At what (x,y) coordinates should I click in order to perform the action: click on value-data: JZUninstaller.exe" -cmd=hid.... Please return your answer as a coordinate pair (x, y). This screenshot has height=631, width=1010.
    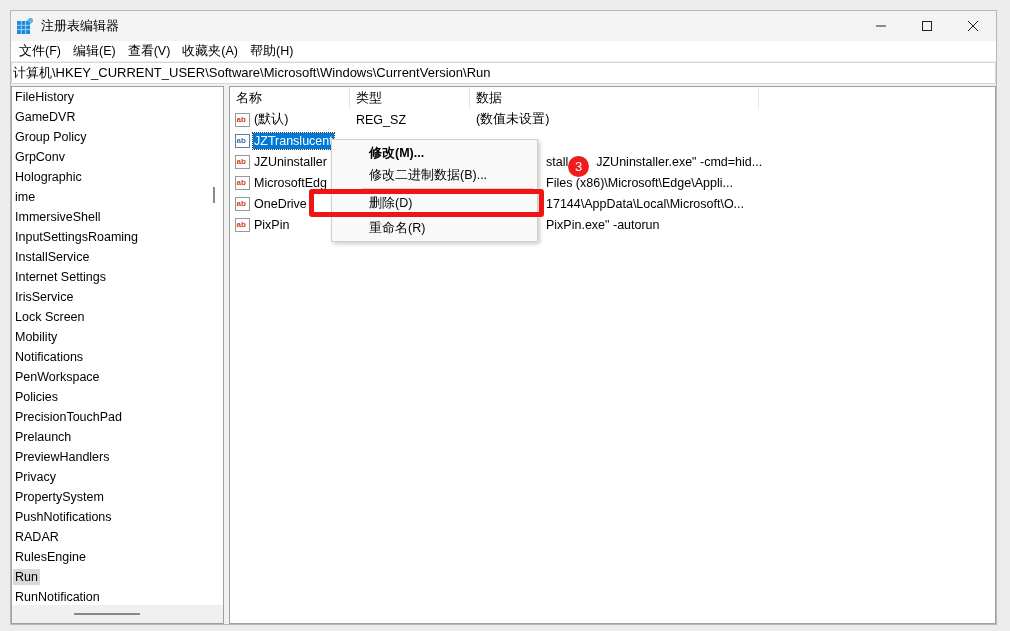
    Looking at the image, I should click on (679, 161).